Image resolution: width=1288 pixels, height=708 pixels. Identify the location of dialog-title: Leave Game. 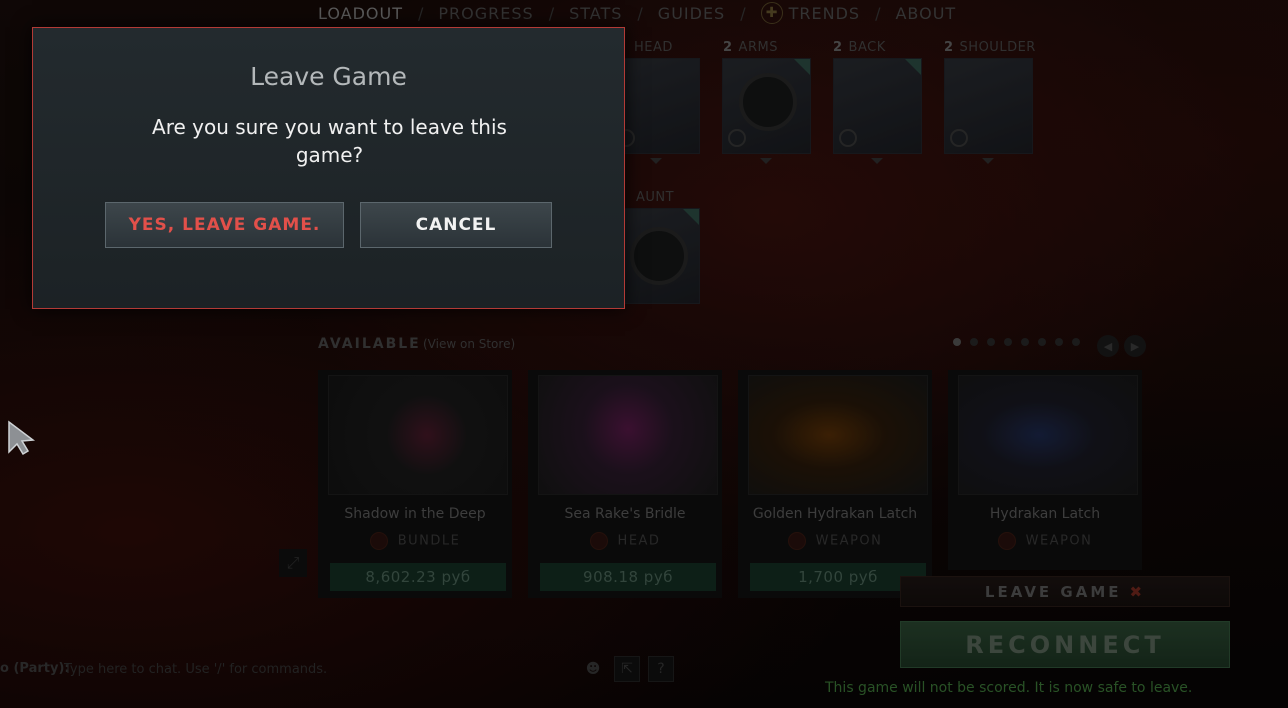
(328, 76).